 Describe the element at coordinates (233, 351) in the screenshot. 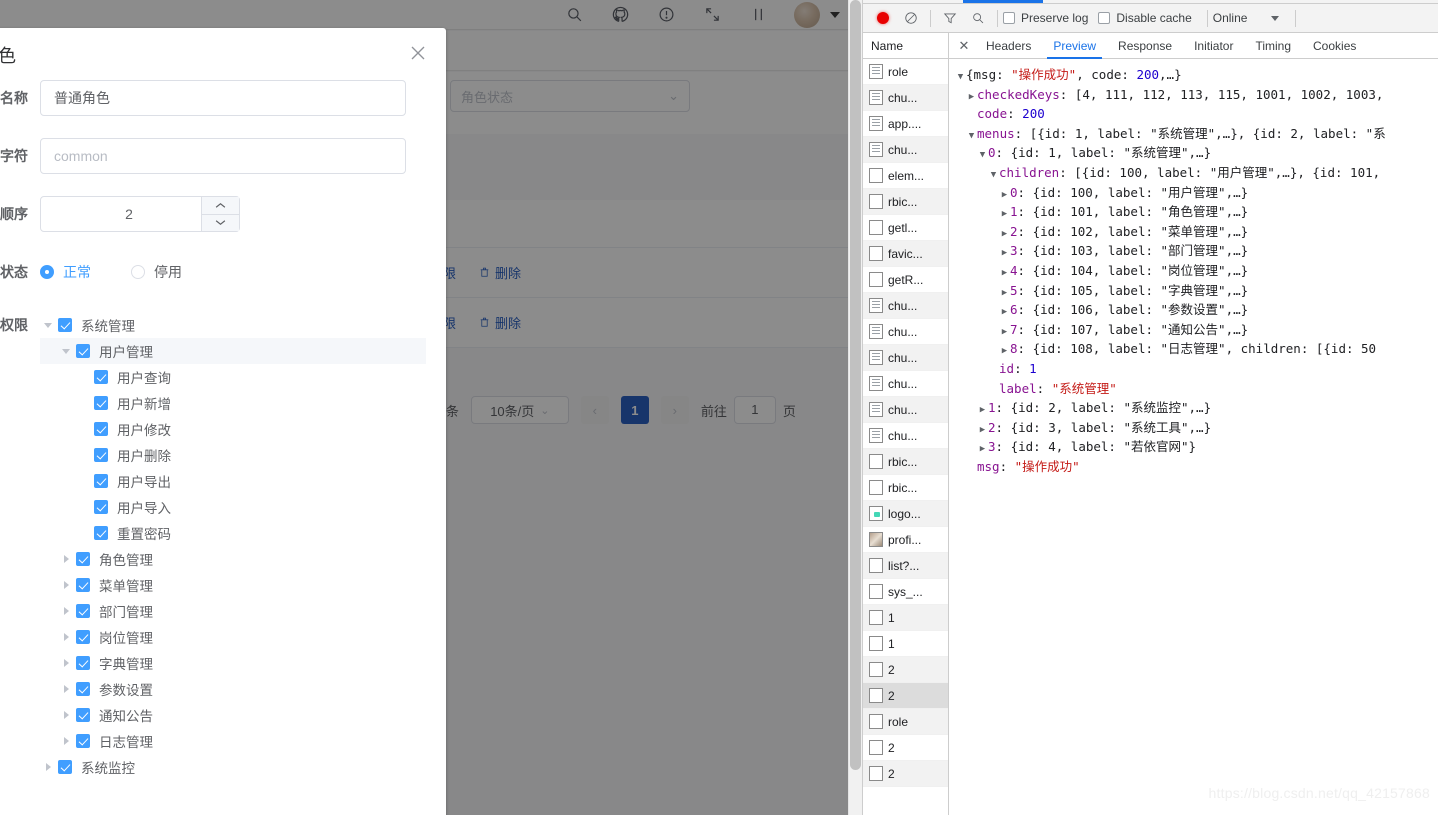

I see `tree-node: 用户管理` at that location.